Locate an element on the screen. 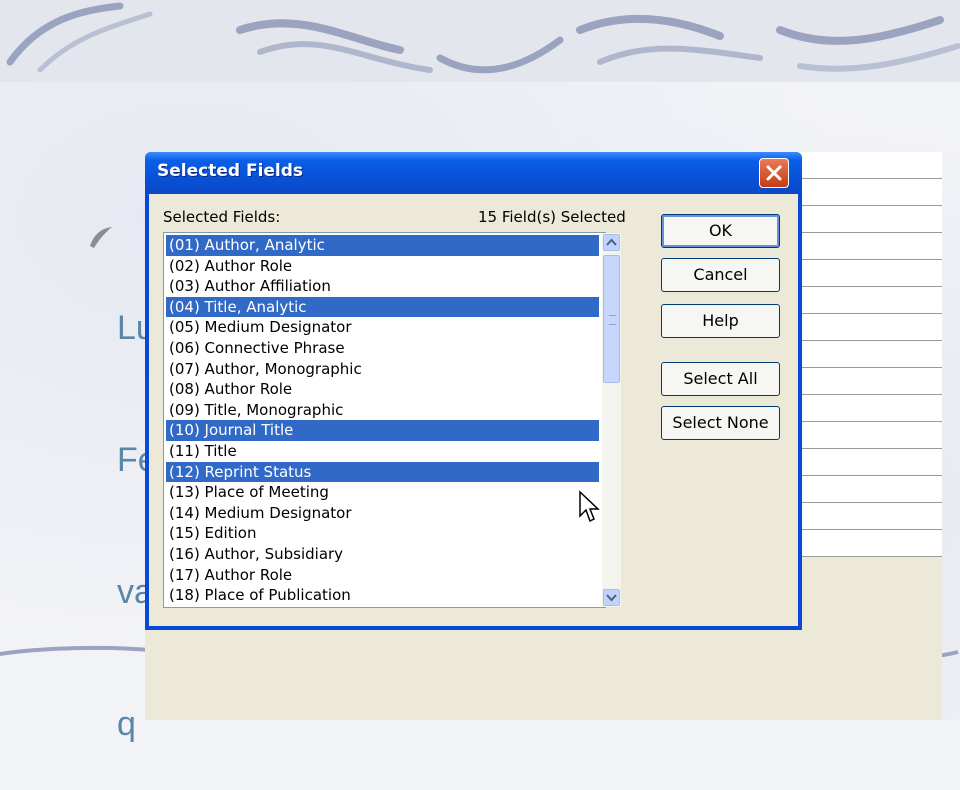  fields-selected-count: 15 Field(s) Selected is located at coordinates (552, 217).